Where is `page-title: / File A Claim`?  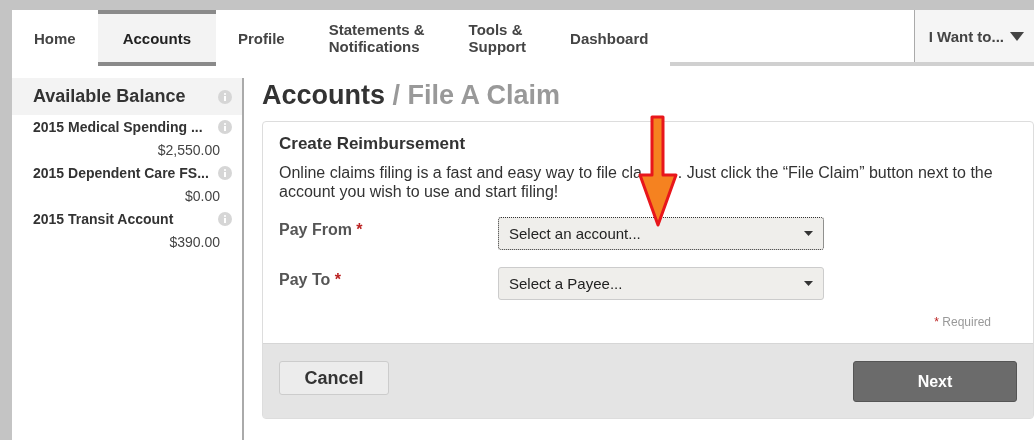
page-title: / File A Claim is located at coordinates (476, 95).